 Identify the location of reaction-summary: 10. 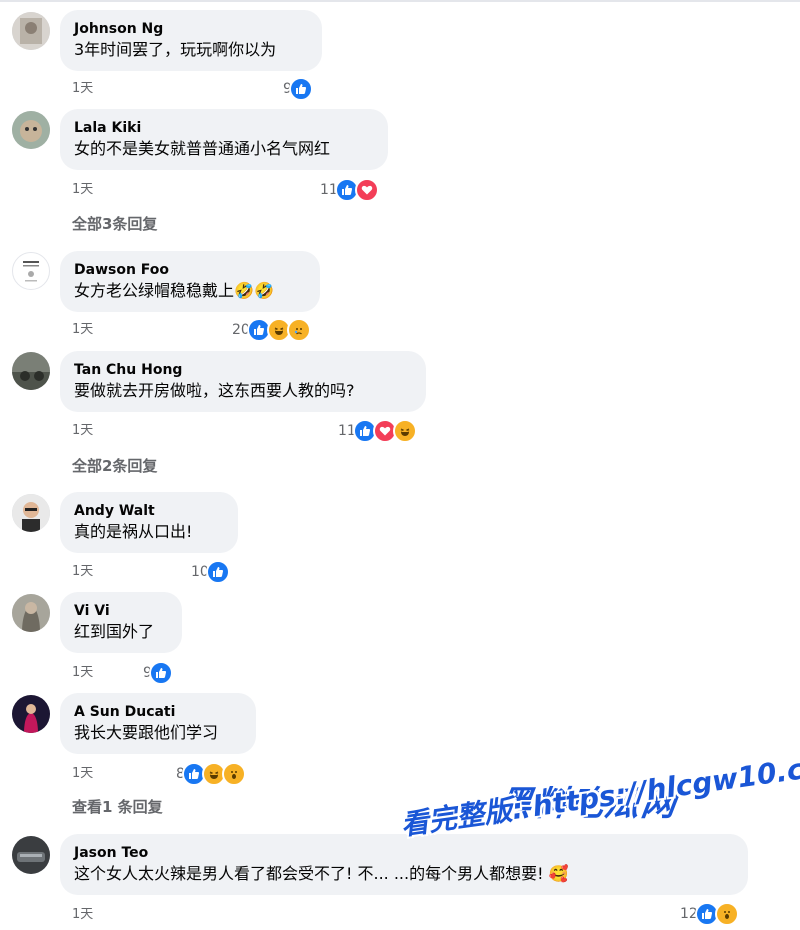
(210, 572).